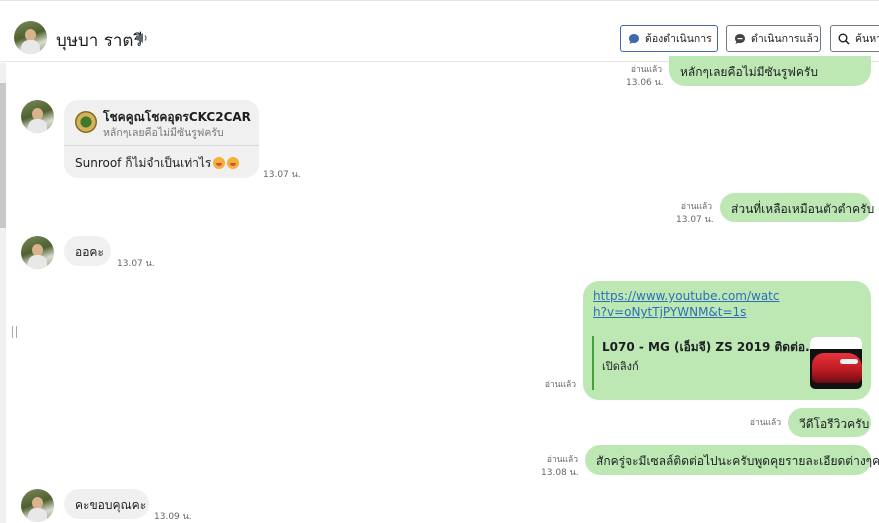 The width and height of the screenshot is (879, 523). I want to click on chat-bubble-icon, so click(740, 38).